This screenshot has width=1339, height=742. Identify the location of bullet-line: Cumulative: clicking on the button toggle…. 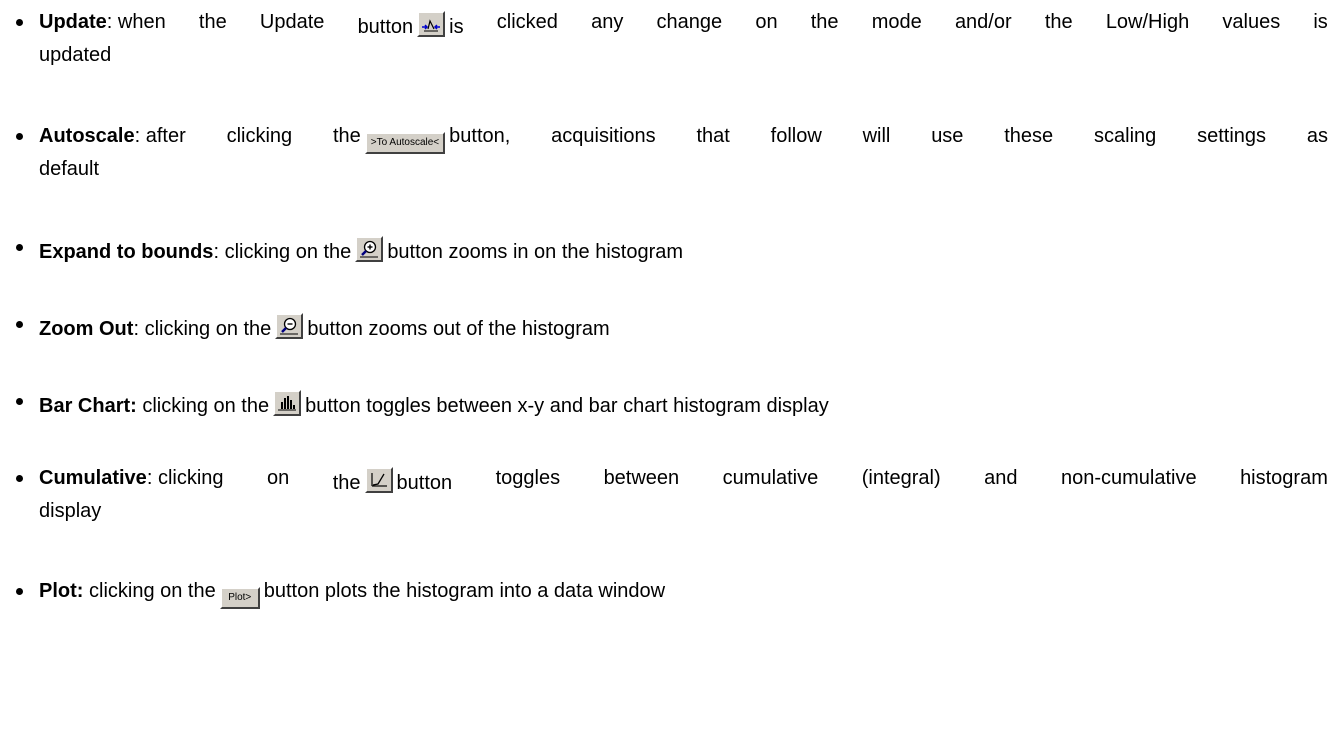
(670, 480).